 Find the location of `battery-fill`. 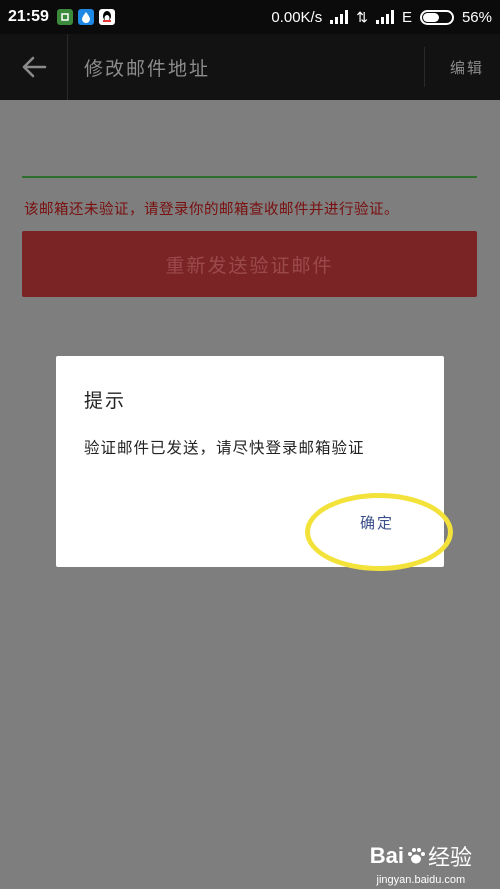

battery-fill is located at coordinates (430, 17).